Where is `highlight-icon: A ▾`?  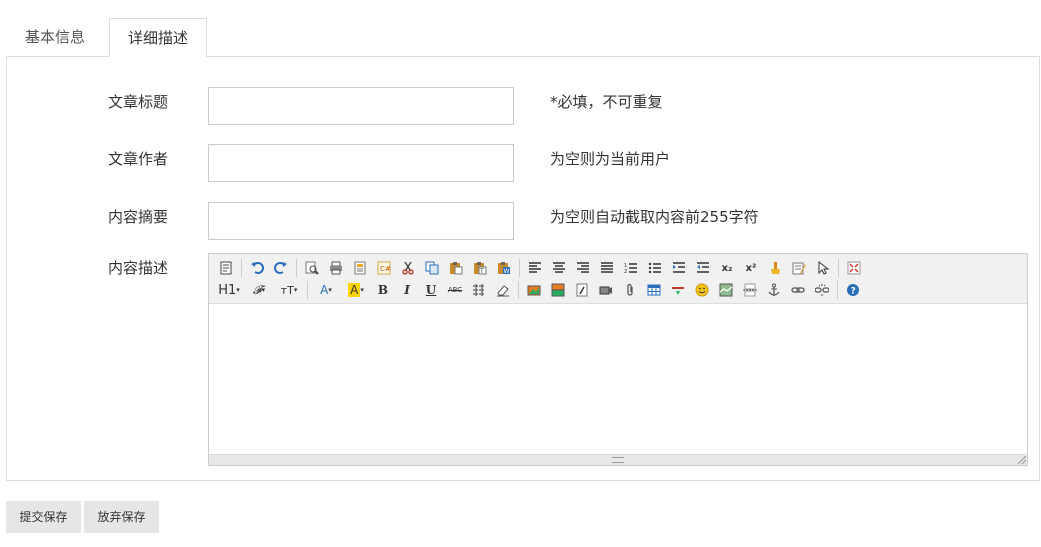 highlight-icon: A ▾ is located at coordinates (356, 290).